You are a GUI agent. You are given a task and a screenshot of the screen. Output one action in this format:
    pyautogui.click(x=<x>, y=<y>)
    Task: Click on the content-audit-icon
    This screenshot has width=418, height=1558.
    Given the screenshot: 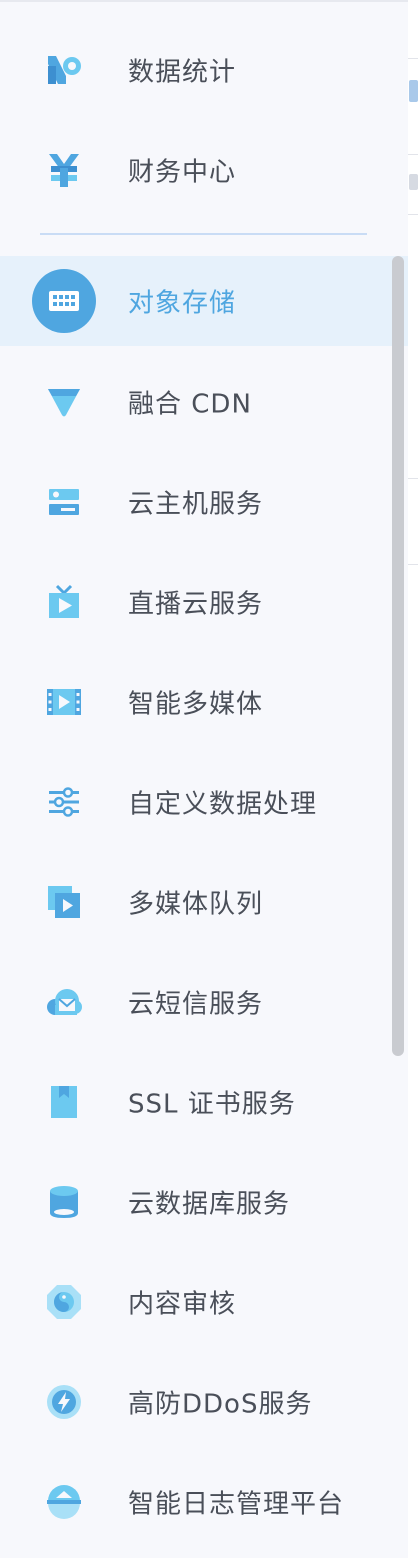 What is the action you would take?
    pyautogui.click(x=64, y=1302)
    